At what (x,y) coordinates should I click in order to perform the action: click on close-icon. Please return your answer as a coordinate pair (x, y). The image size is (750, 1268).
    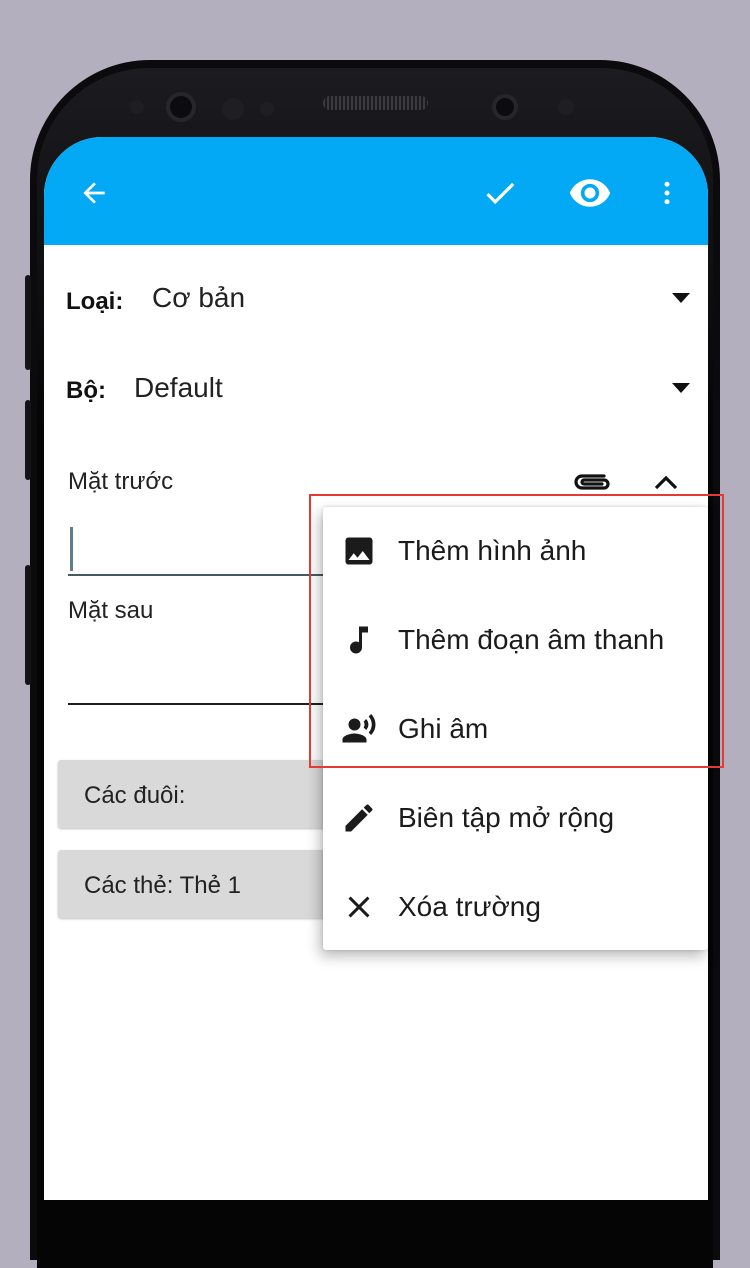
    Looking at the image, I should click on (359, 907).